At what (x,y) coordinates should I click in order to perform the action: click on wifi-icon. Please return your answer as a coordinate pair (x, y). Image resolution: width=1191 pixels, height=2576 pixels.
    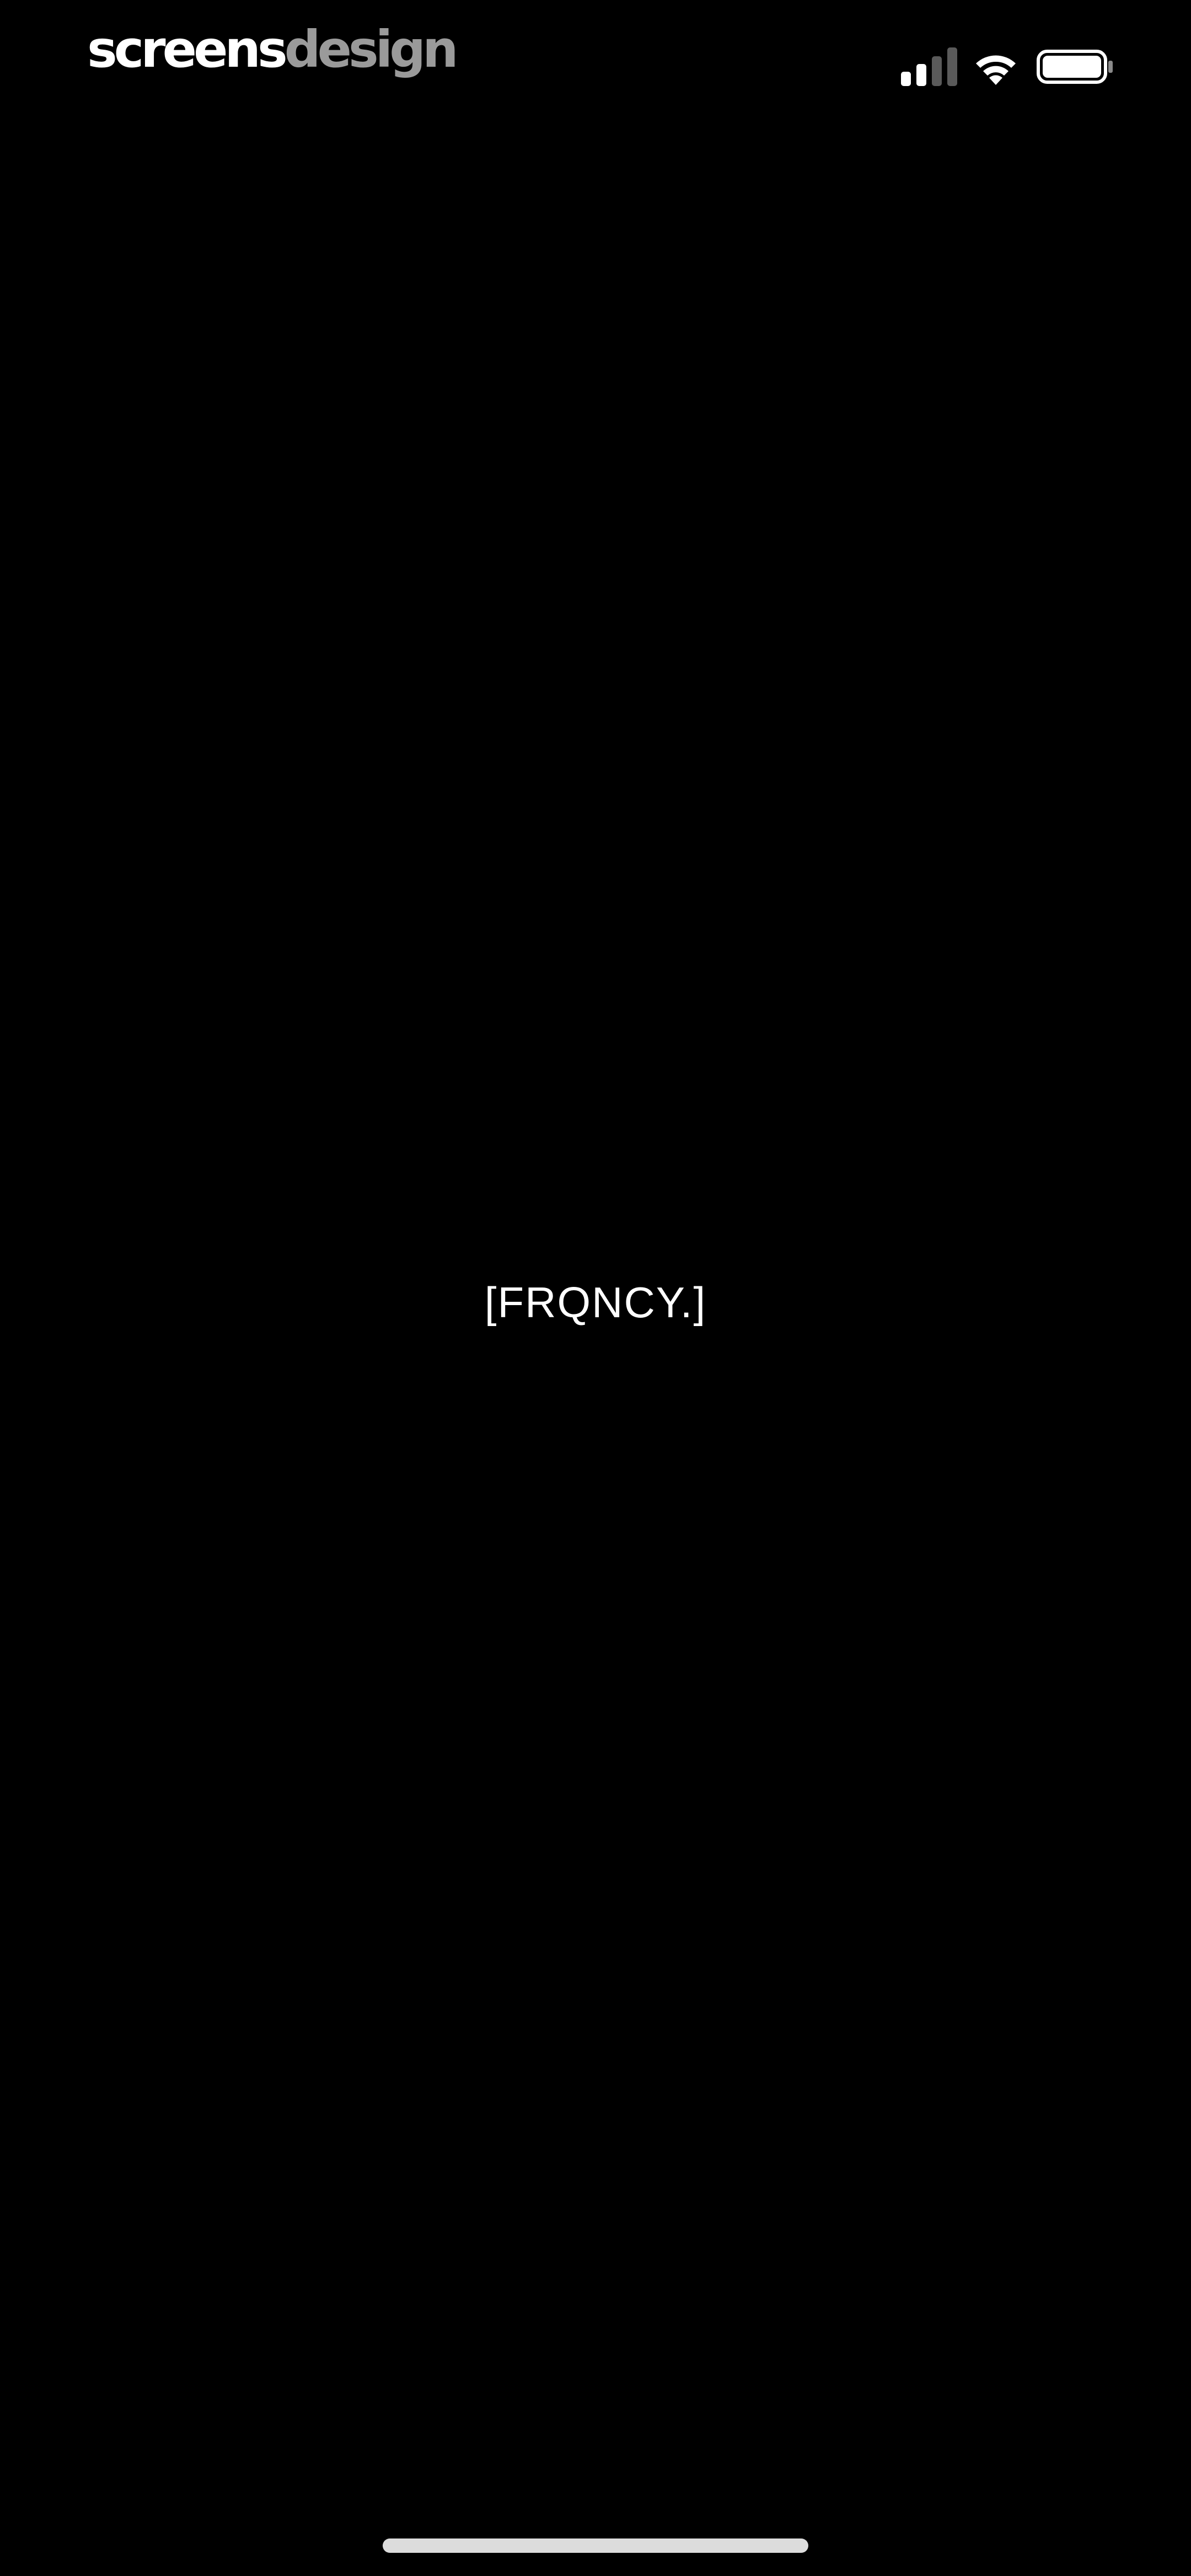
    Looking at the image, I should click on (996, 70).